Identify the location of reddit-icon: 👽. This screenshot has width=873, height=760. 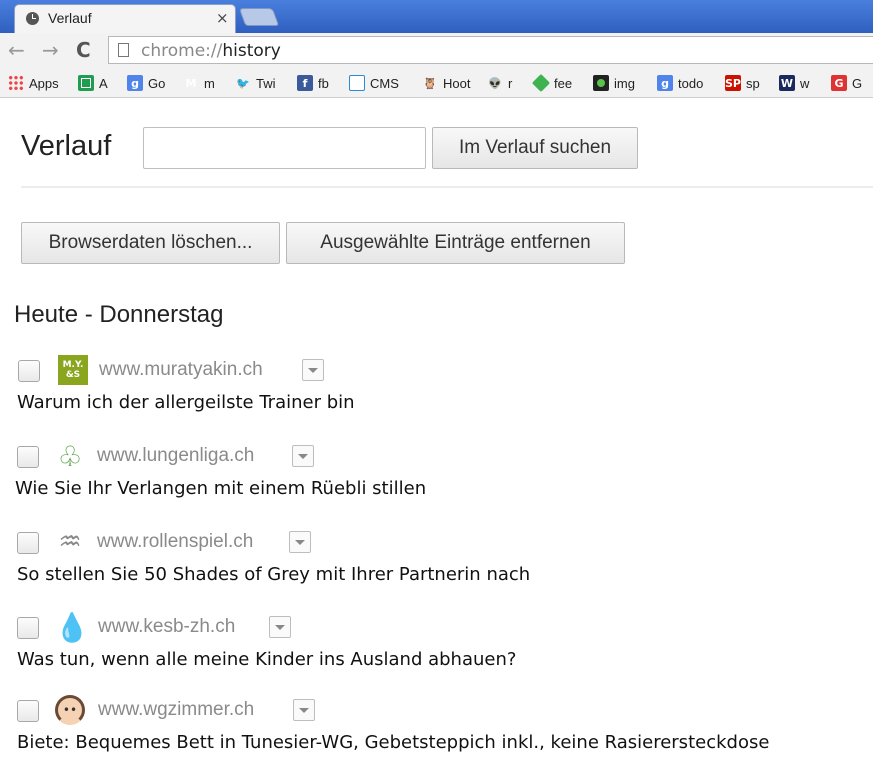
(495, 83).